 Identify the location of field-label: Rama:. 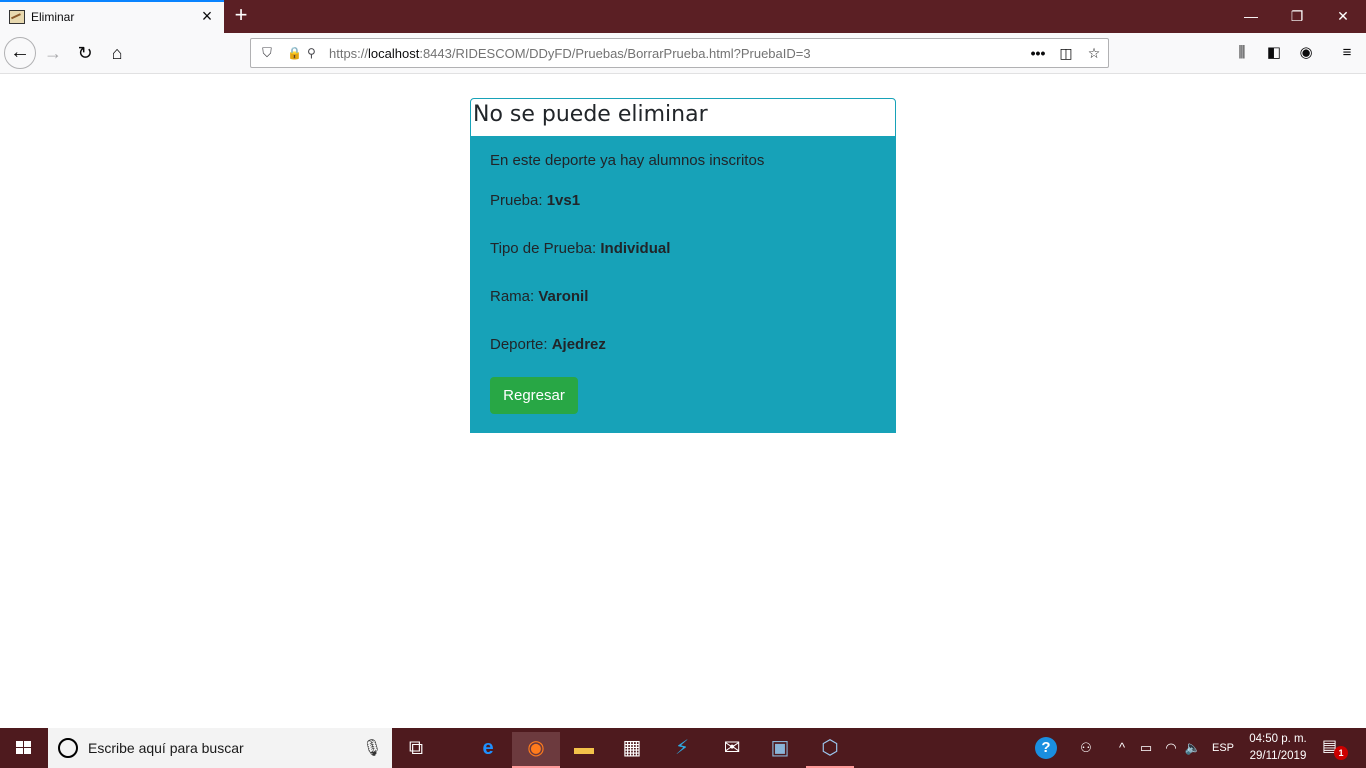
(514, 296).